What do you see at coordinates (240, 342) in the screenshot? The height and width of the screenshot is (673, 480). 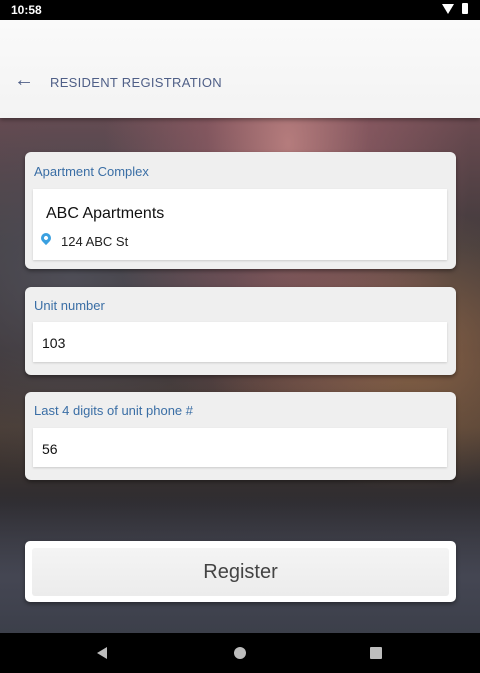 I see `unit-number-field: 103` at bounding box center [240, 342].